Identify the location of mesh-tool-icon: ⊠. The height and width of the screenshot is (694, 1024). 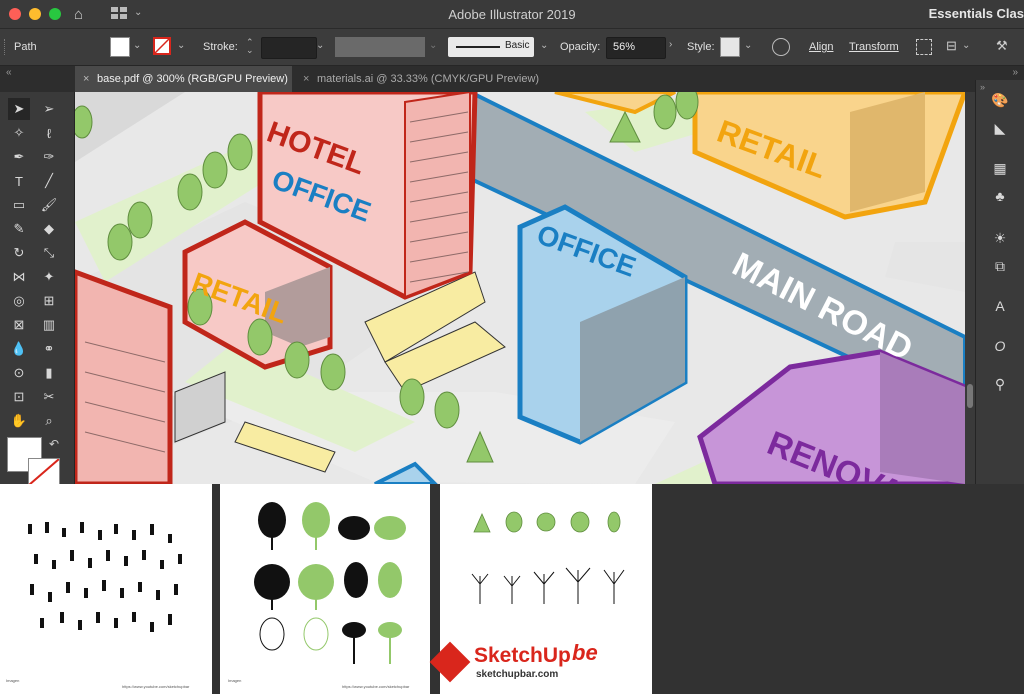
(19, 325).